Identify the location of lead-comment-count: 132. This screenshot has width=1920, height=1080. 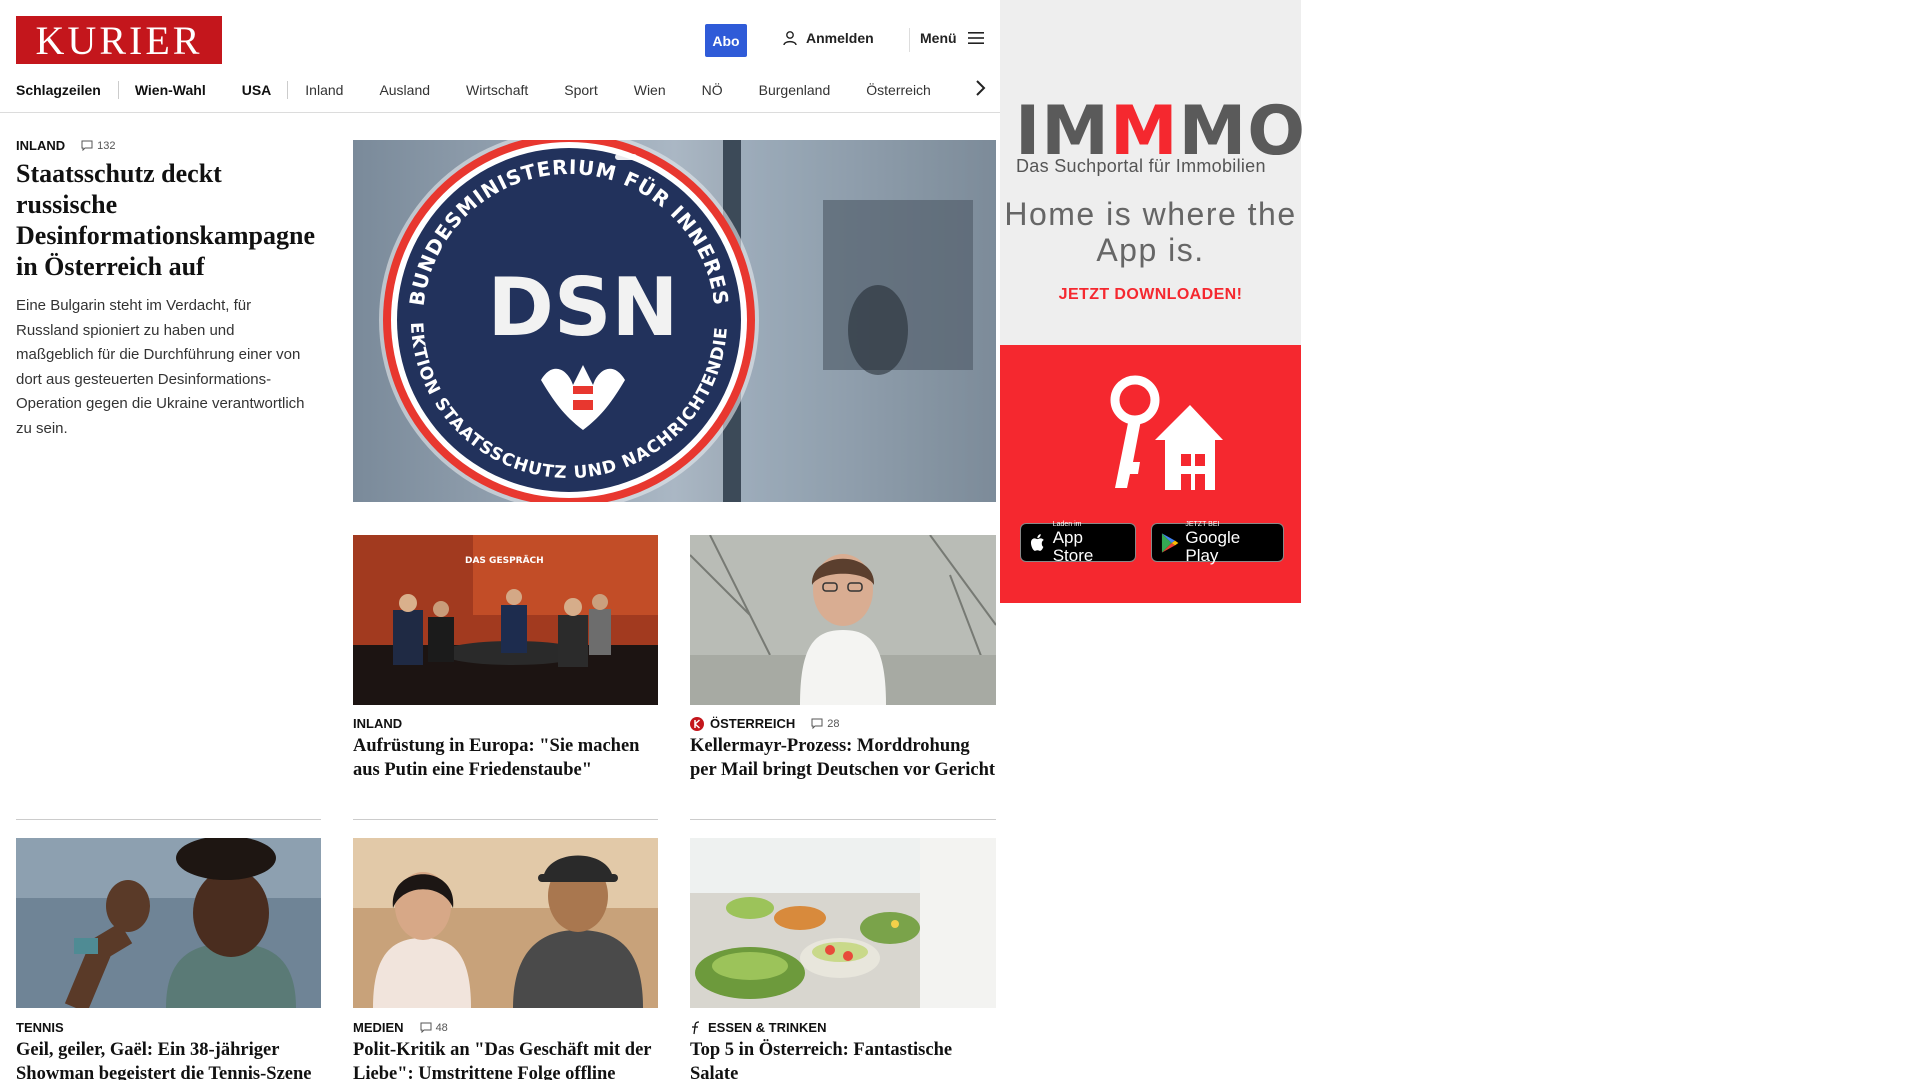
(98, 146).